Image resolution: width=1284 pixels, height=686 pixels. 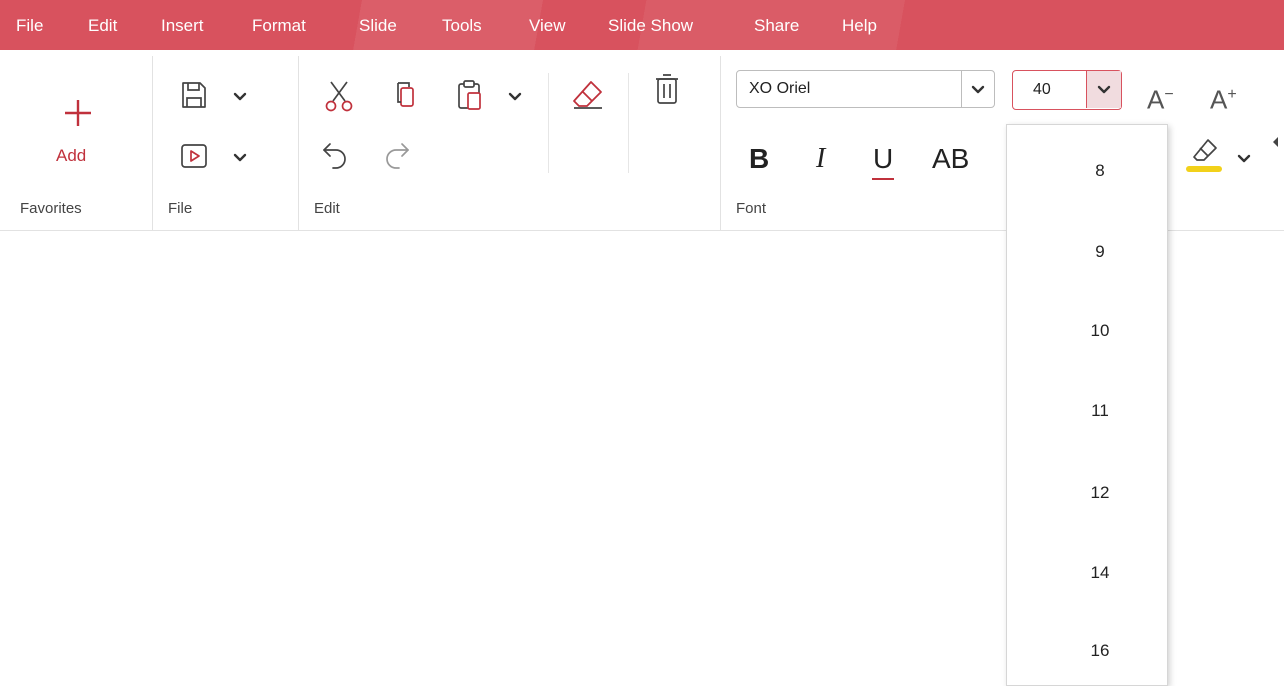 What do you see at coordinates (950, 159) in the screenshot?
I see `change-case-button: AB` at bounding box center [950, 159].